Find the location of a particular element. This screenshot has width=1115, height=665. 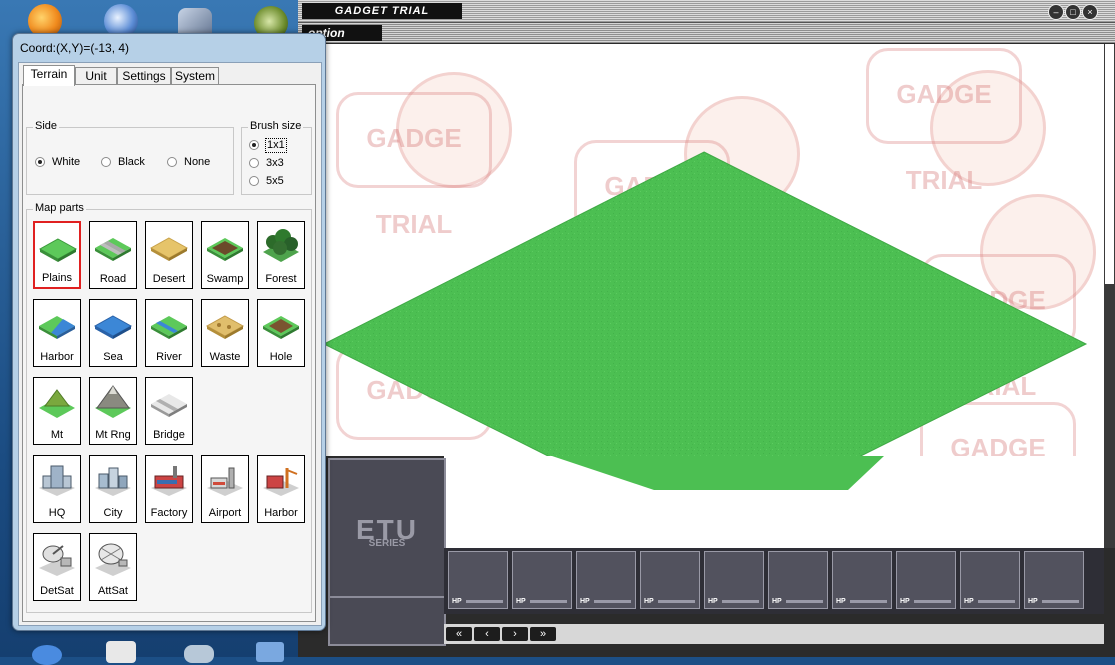

part-detsat: DetSat is located at coordinates (57, 567).